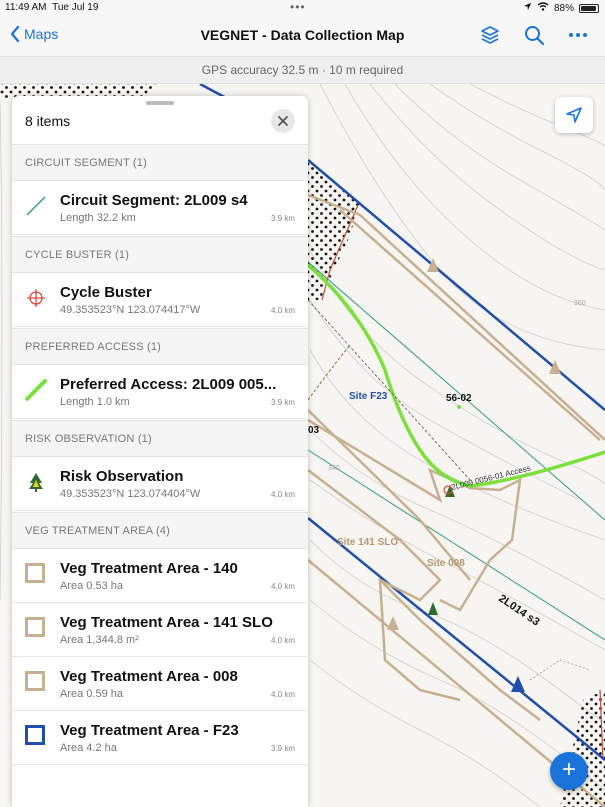 The height and width of the screenshot is (807, 605). Describe the element at coordinates (563, 8) in the screenshot. I see `battery-percent: 88%` at that location.